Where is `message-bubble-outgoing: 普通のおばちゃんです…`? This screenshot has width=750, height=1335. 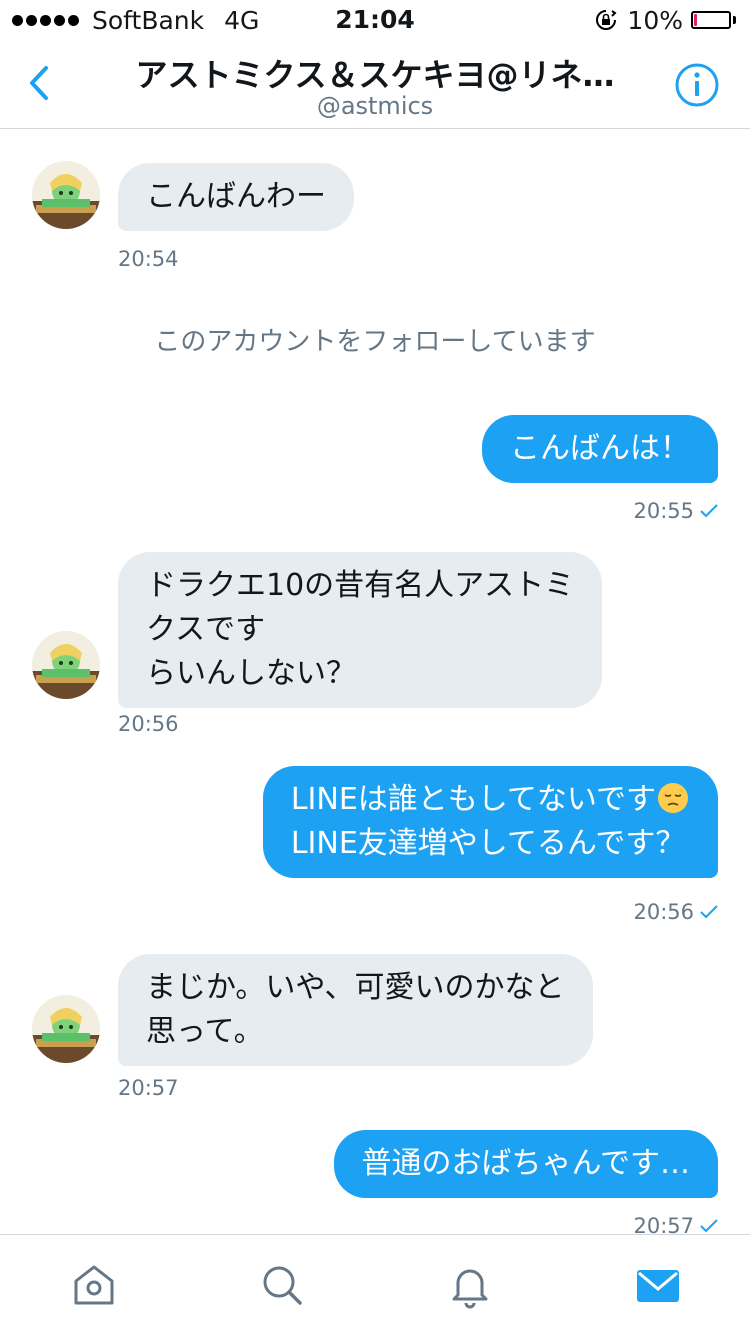
message-bubble-outgoing: 普通のおばちゃんです… is located at coordinates (525, 1164).